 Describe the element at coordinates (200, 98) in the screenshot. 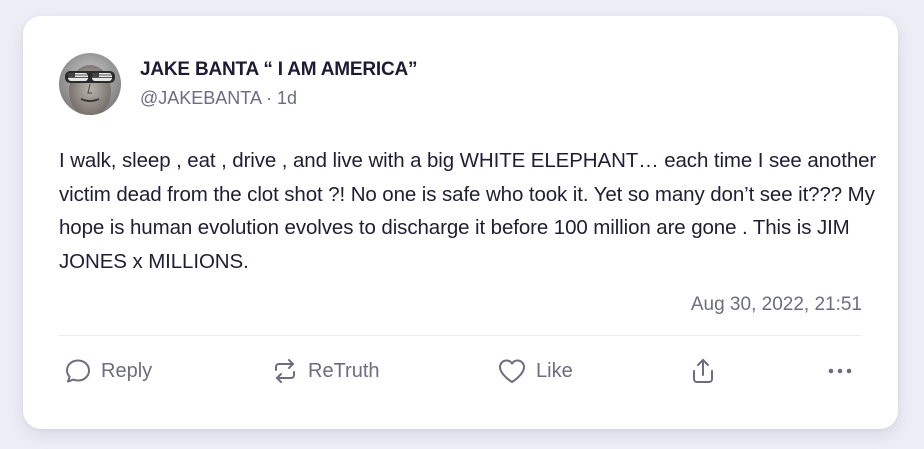

I see `handle: @JAKEBANTA` at that location.